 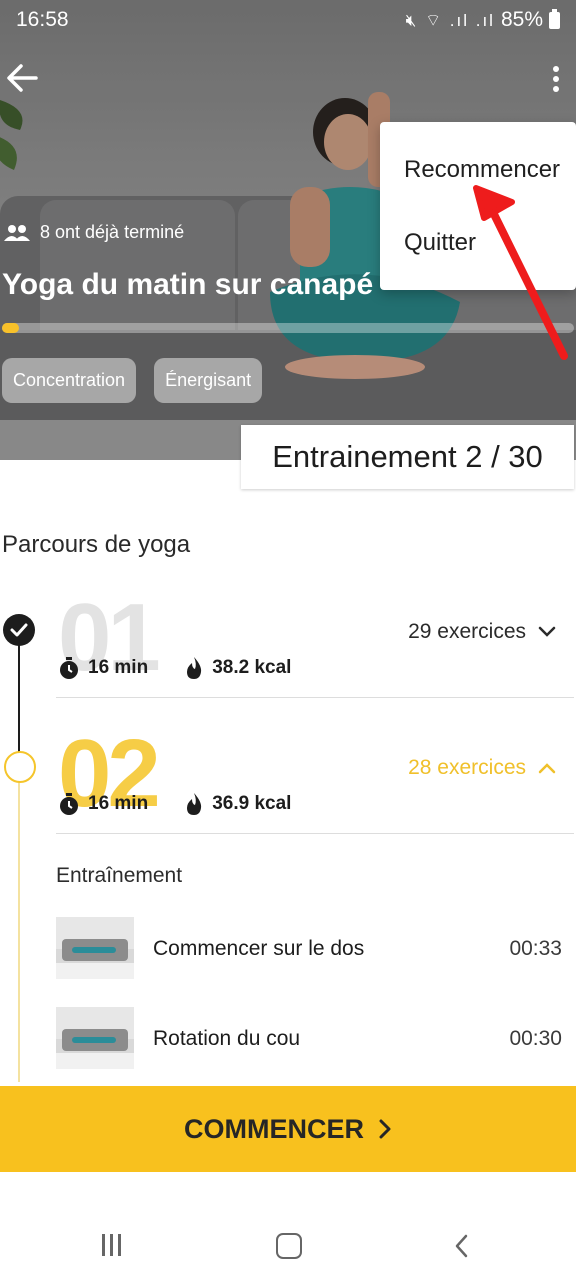 I want to click on tag-list: Concentration Énergisant, so click(x=132, y=380).